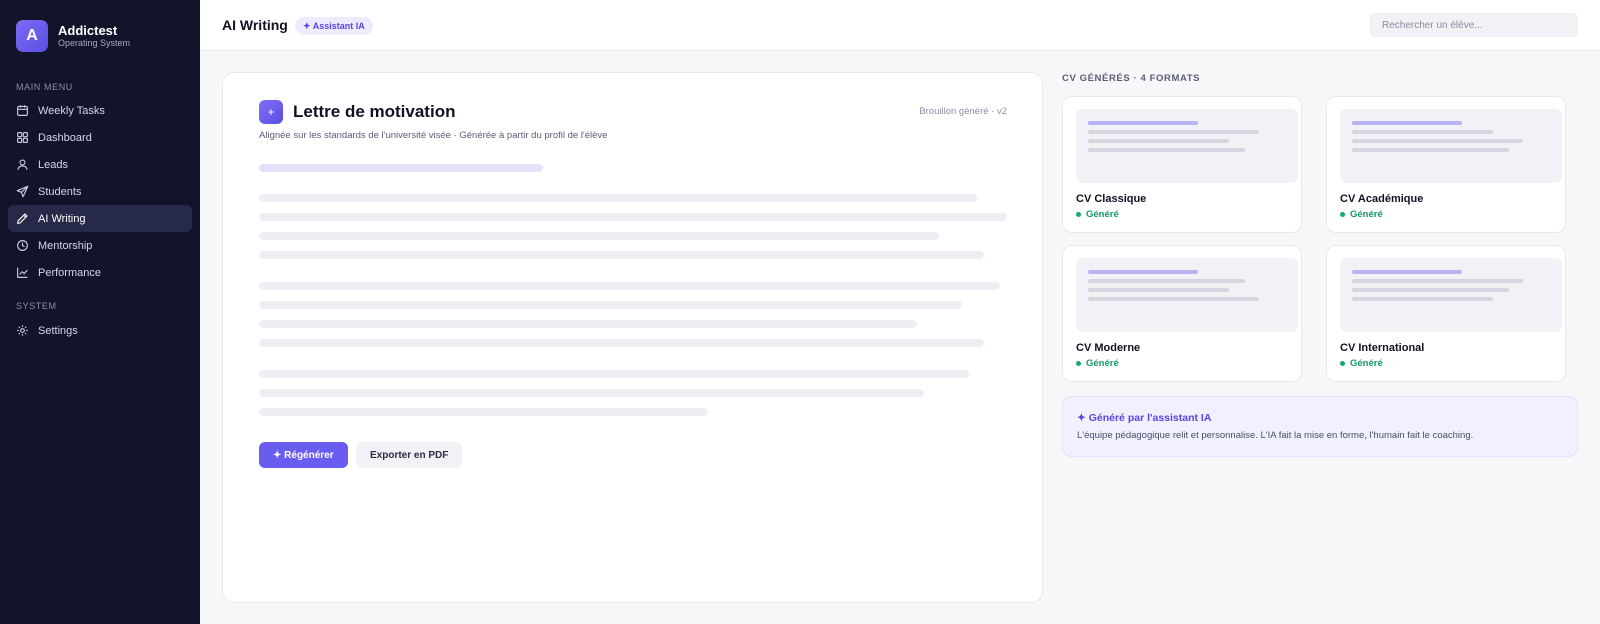  I want to click on system-label: SYSTEM, so click(36, 306).